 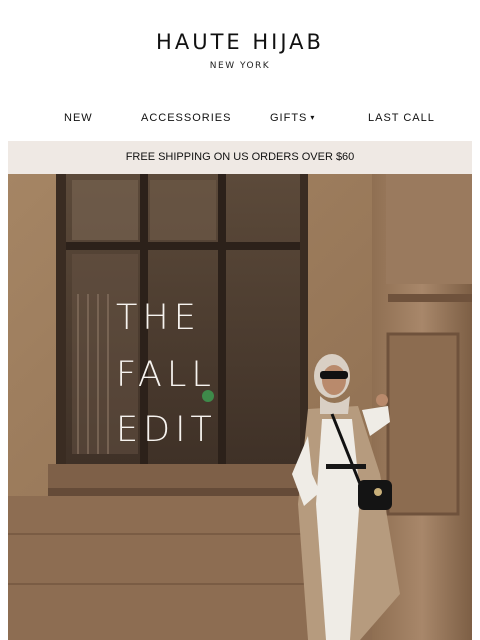 I want to click on nav-item-last-call: LAST CALL, so click(x=401, y=118).